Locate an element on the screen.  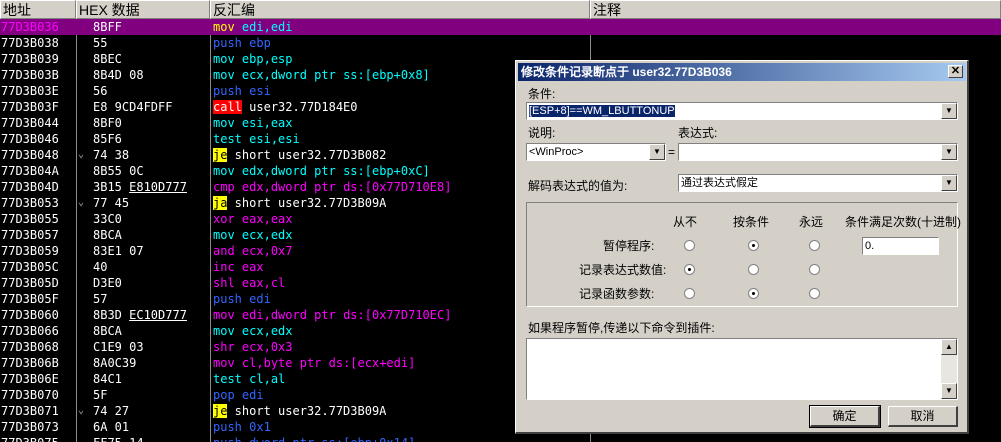
row-hex: 8BFF is located at coordinates (149, 27).